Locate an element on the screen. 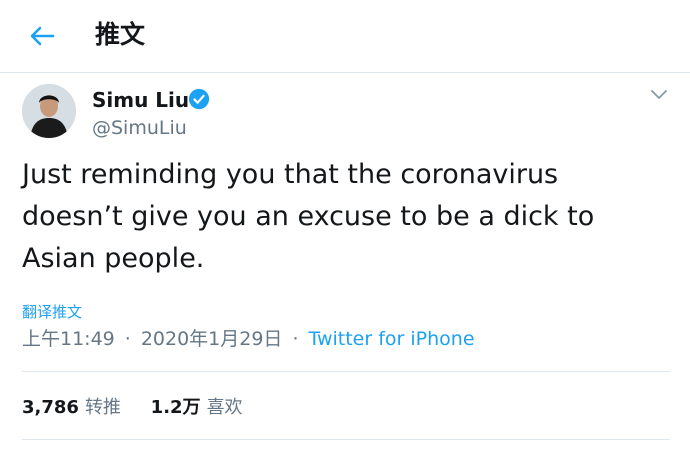 This screenshot has width=690, height=453. back-button is located at coordinates (42, 36).